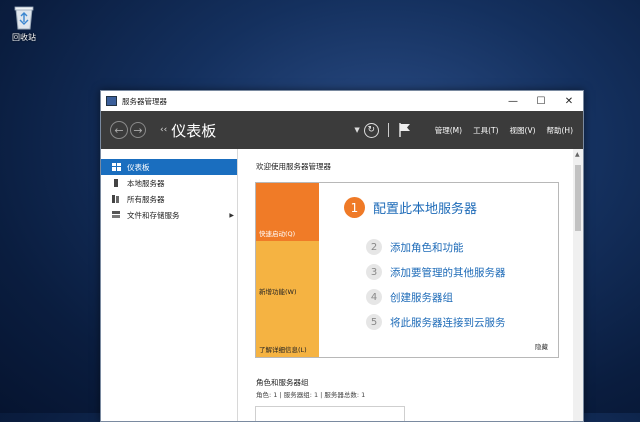  I want to click on step-link: 配置此本地服务器, so click(425, 207).